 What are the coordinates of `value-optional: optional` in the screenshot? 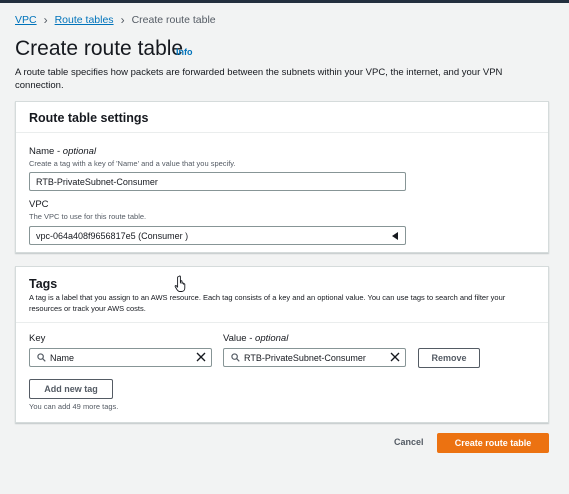 It's located at (272, 338).